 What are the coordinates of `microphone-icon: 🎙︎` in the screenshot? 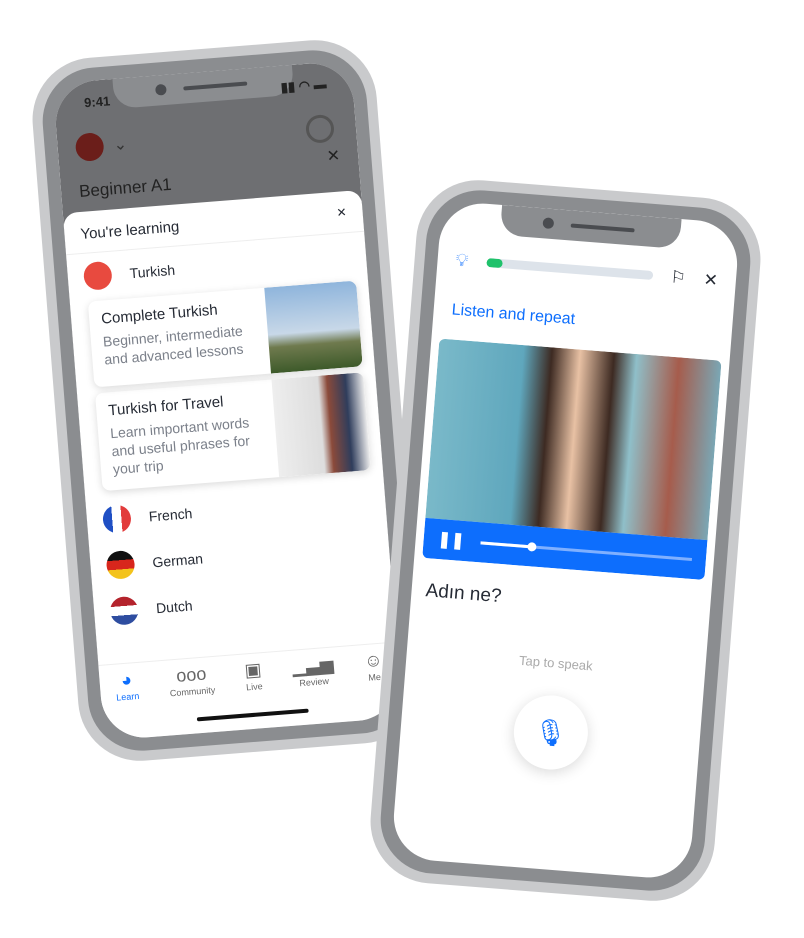 It's located at (550, 732).